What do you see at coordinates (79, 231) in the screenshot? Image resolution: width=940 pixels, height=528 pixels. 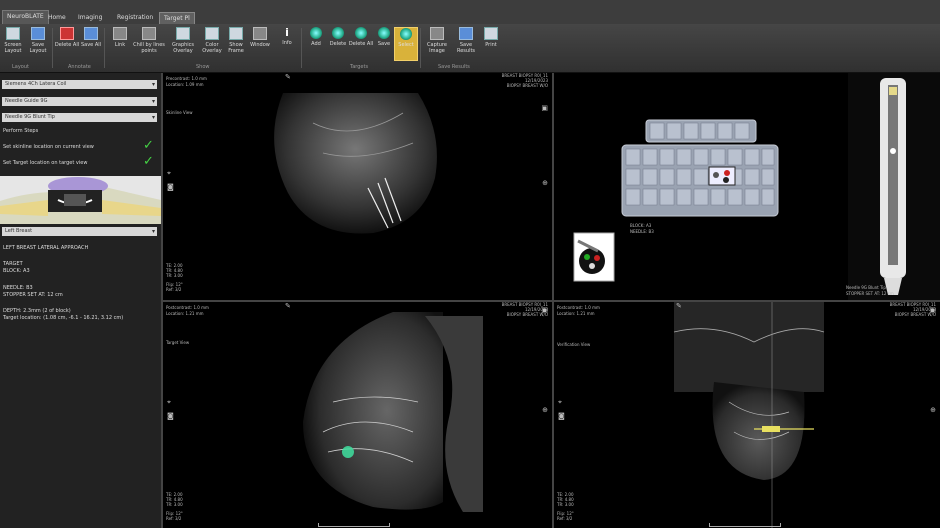 I see `approach-select: Left Breast` at bounding box center [79, 231].